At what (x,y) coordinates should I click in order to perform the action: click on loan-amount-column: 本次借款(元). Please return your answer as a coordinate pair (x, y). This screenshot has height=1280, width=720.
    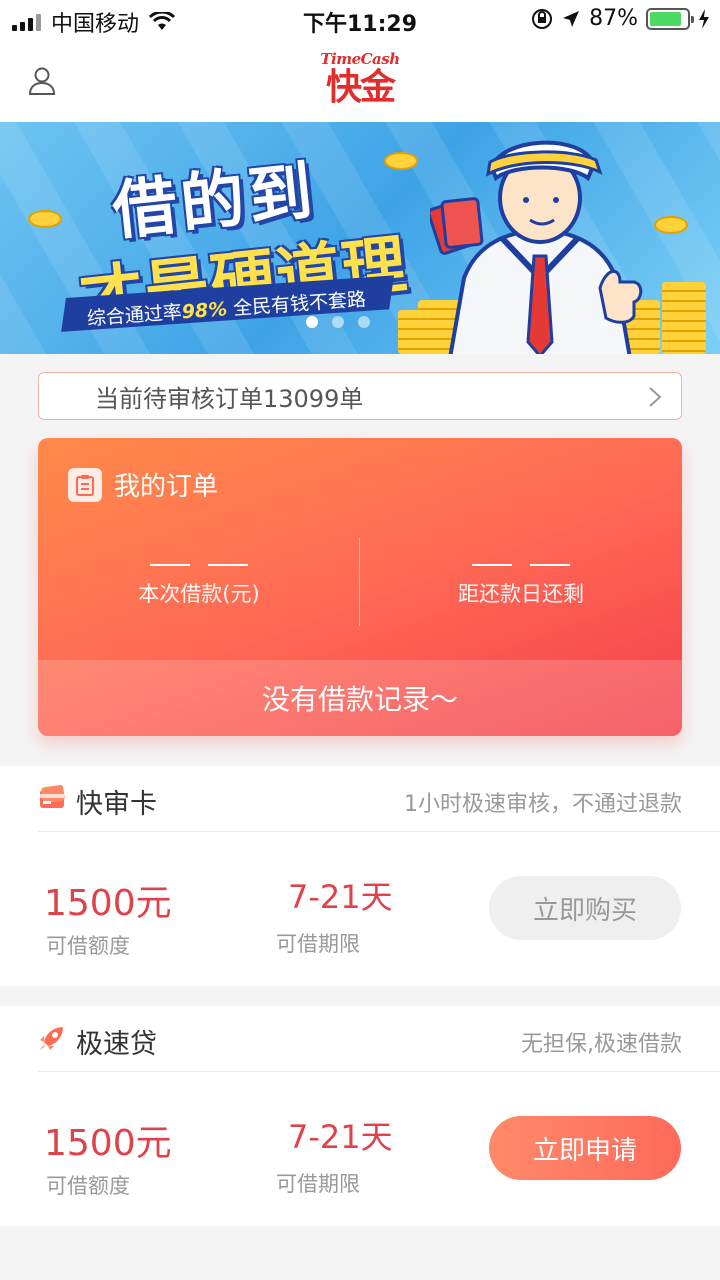
    Looking at the image, I should click on (199, 586).